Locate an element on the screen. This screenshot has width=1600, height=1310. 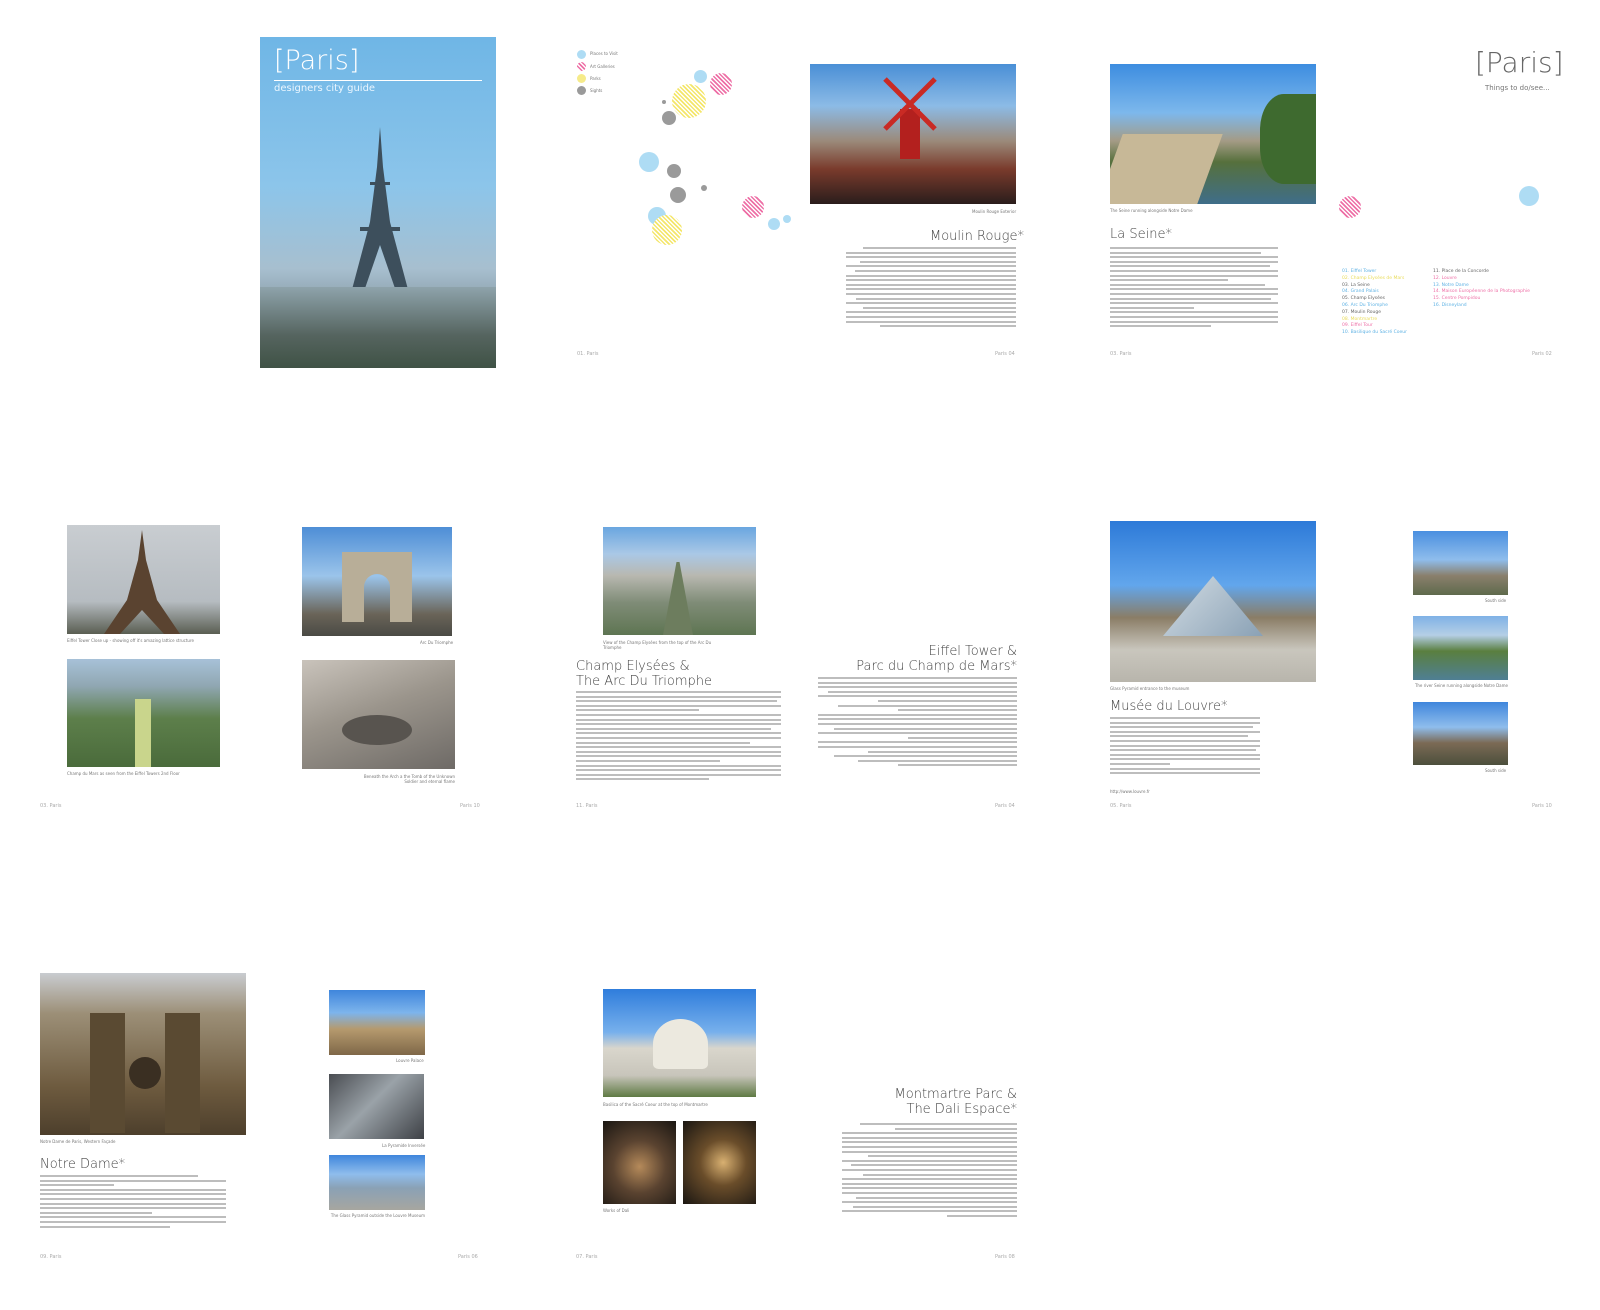
arc-triomphe-photo is located at coordinates (377, 581).